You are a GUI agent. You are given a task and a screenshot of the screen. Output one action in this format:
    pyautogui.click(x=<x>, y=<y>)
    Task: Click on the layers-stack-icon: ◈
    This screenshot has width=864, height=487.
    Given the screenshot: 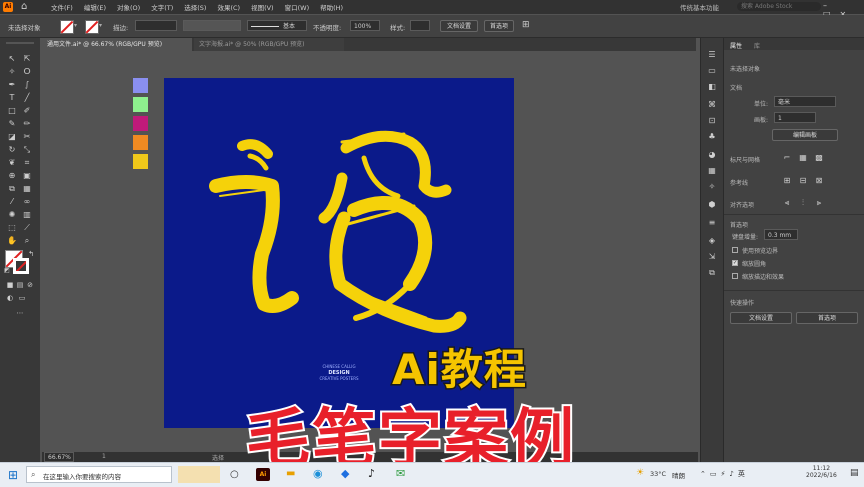 What is the action you would take?
    pyautogui.click(x=712, y=241)
    